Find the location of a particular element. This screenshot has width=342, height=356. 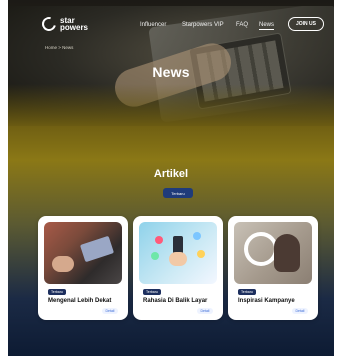

article-tag-2: Terbaru is located at coordinates (152, 292).